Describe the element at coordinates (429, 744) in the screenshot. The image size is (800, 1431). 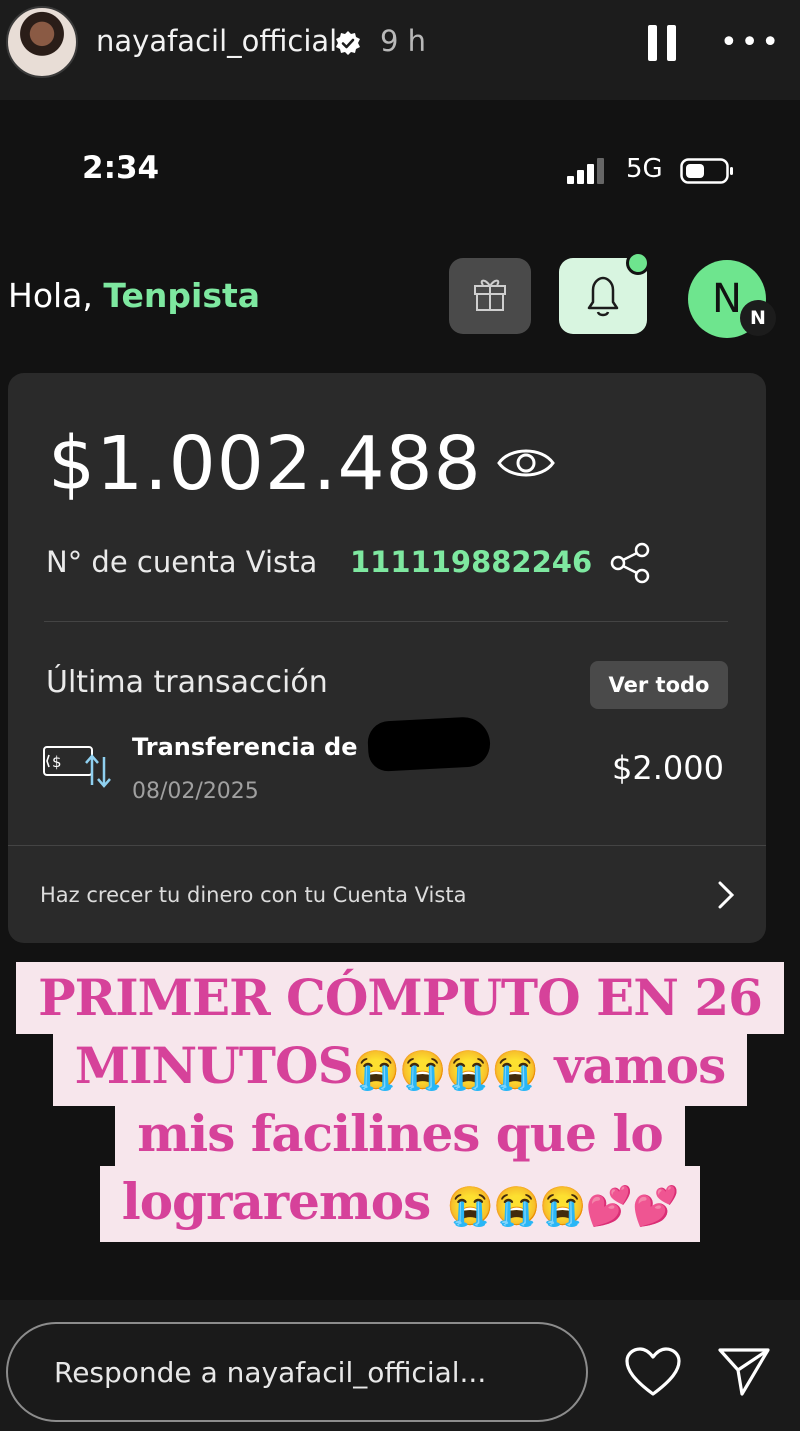
I see `redaction-mark` at that location.